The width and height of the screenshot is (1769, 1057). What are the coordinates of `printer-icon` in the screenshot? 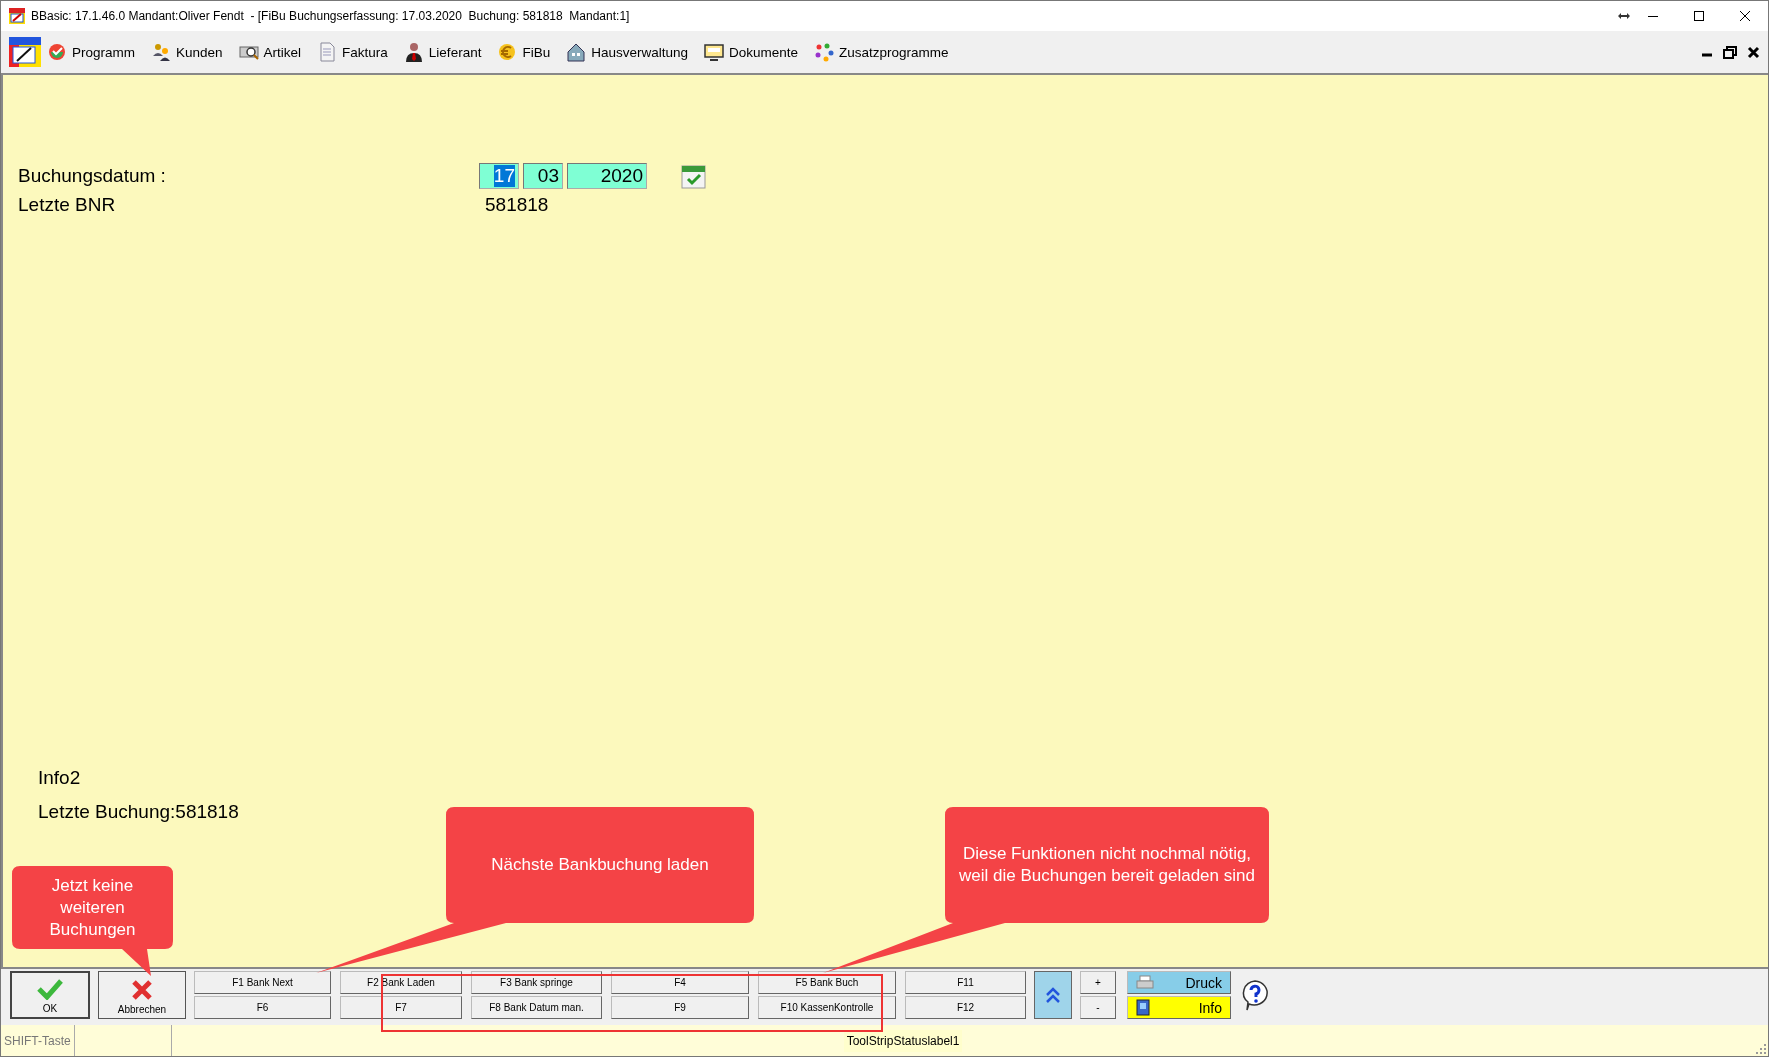 It's located at (1145, 982).